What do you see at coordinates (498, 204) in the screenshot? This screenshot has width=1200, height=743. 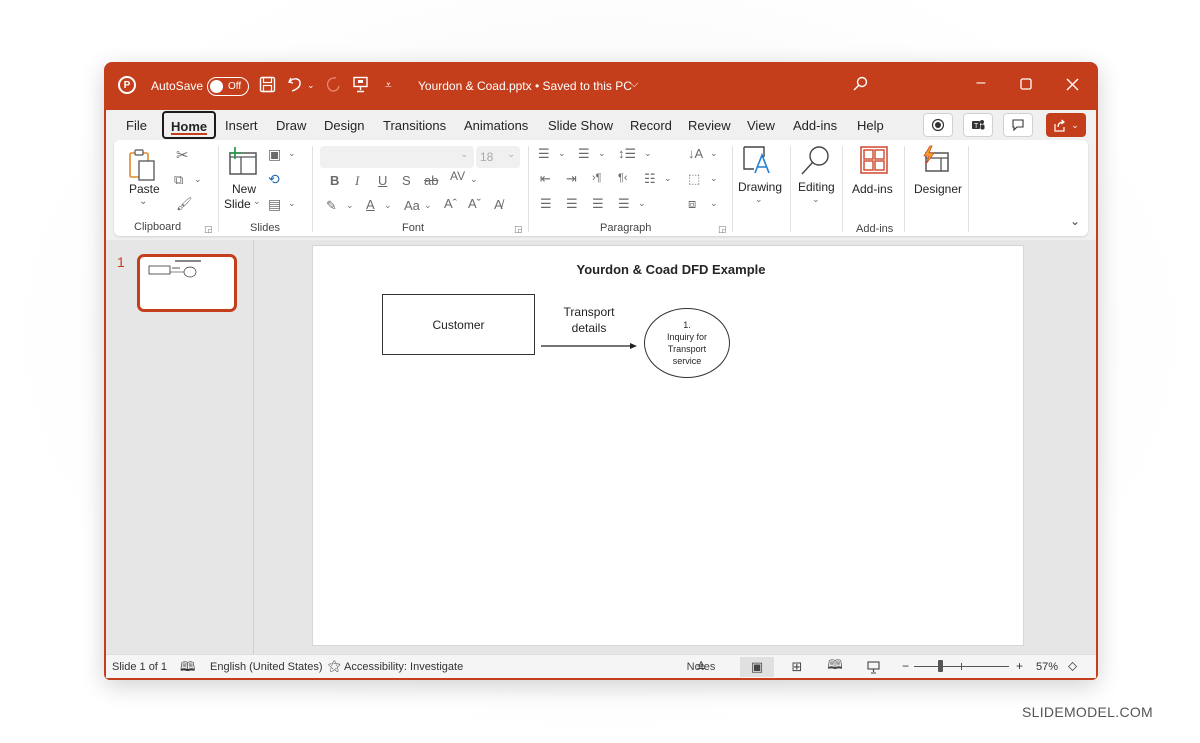 I see `clear-formatting-icon: A̸` at bounding box center [498, 204].